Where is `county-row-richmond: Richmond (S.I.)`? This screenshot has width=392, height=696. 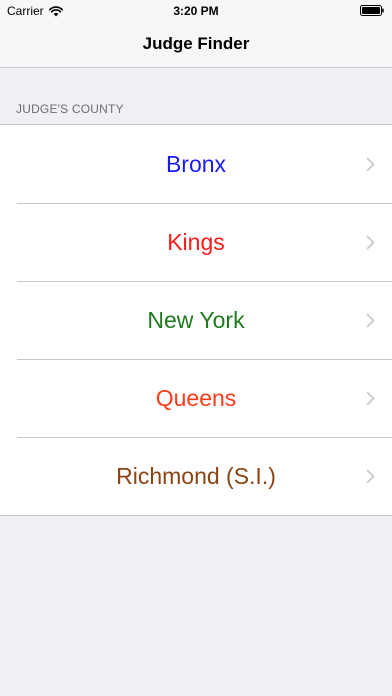 county-row-richmond: Richmond (S.I.) is located at coordinates (196, 476).